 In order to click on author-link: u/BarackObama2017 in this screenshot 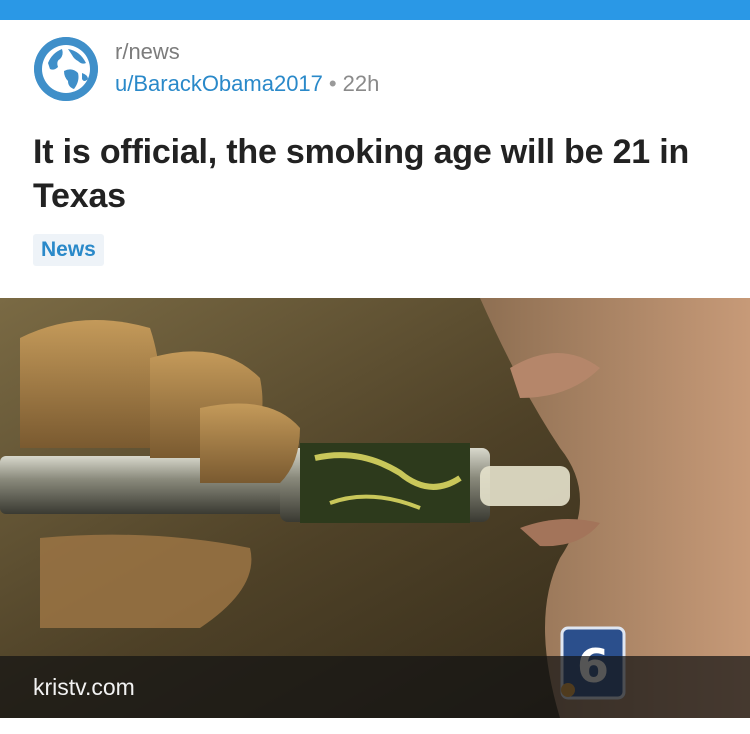, I will do `click(219, 83)`.